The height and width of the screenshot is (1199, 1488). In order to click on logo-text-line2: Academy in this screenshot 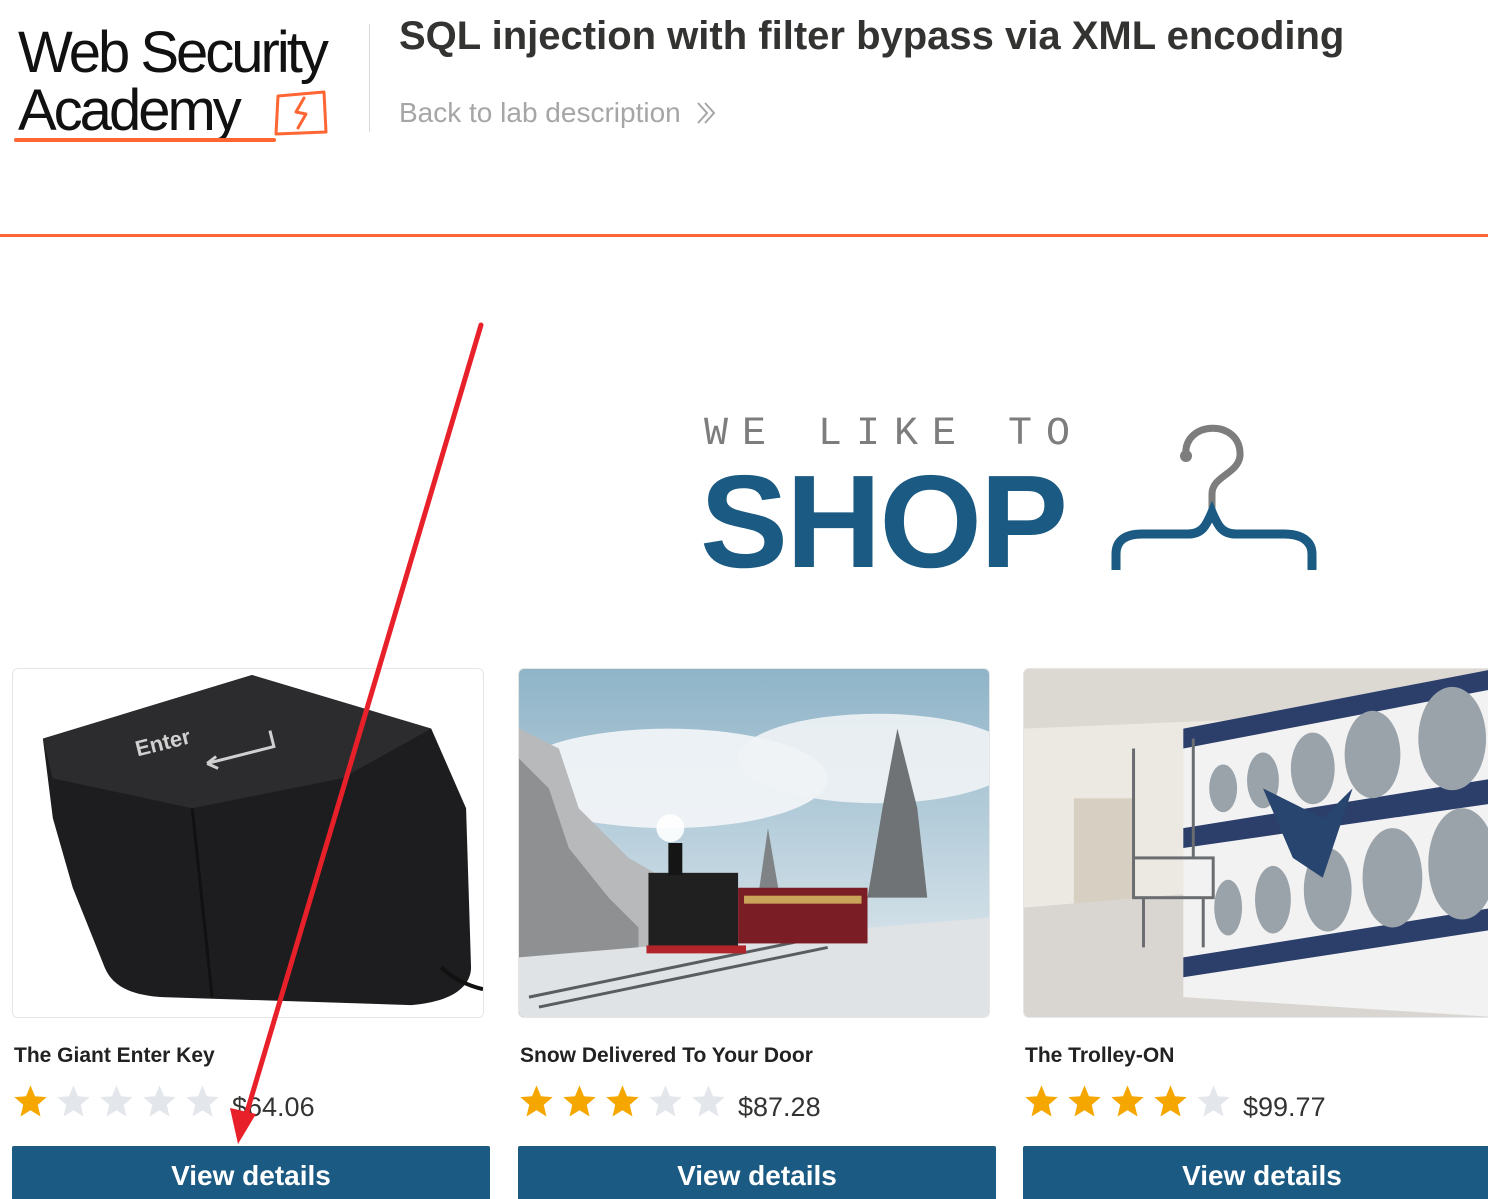, I will do `click(130, 110)`.